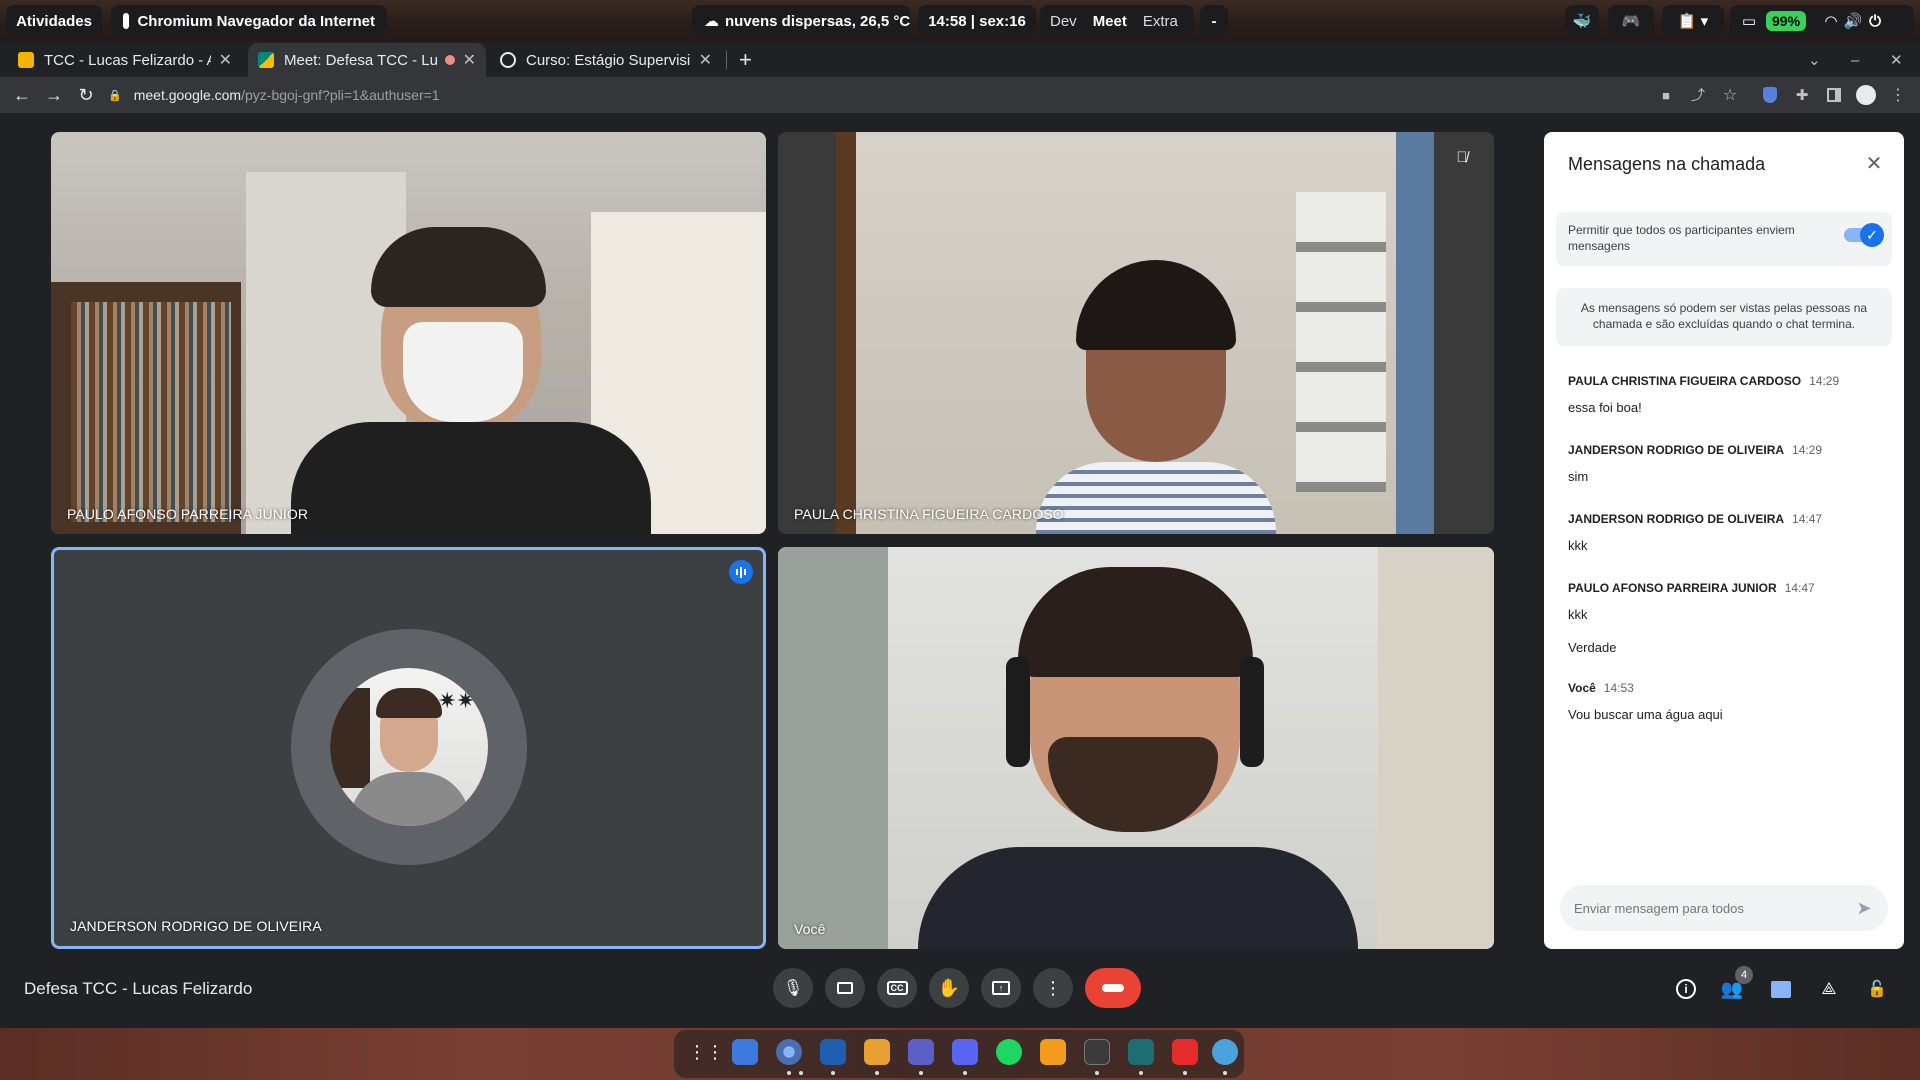  I want to click on android-icon, so click(1141, 1052).